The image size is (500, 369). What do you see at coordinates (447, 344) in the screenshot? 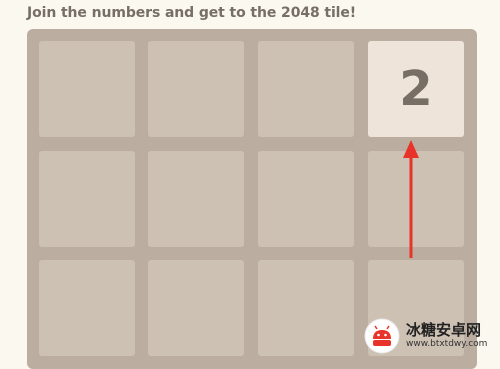
I see `watermark-url: www.btxtdwy.com` at bounding box center [447, 344].